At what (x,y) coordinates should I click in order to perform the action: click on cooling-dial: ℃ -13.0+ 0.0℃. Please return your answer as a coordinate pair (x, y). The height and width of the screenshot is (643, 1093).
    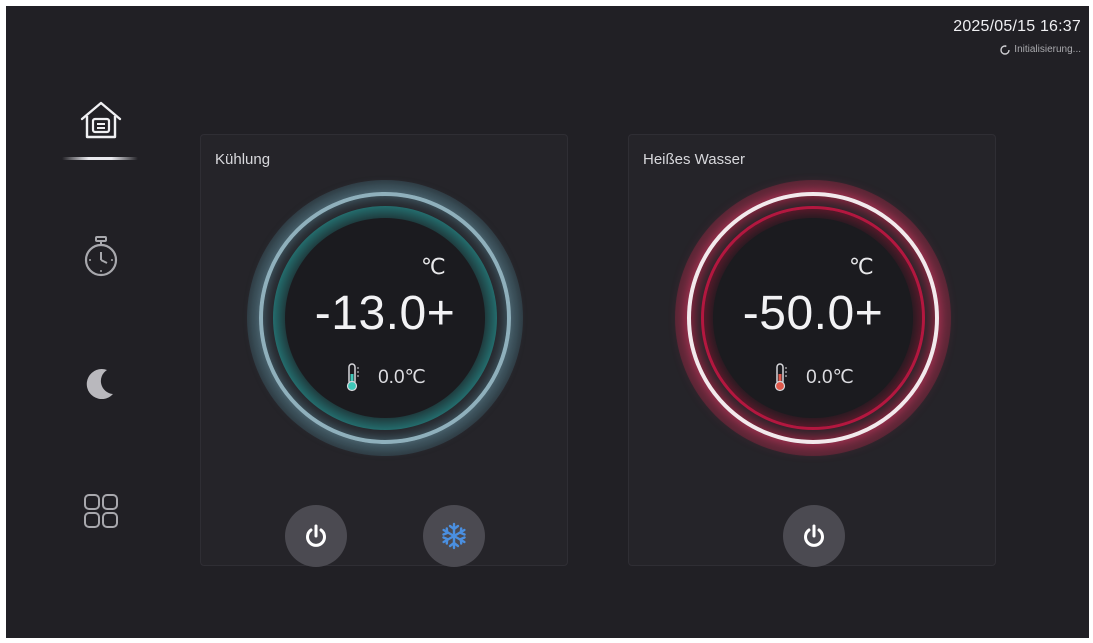
    Looking at the image, I should click on (385, 318).